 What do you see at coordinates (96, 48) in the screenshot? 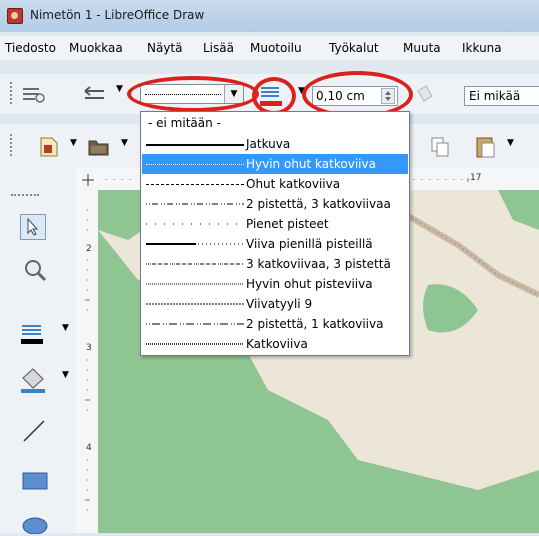
I see `menu-muokkaa: Muokkaa` at bounding box center [96, 48].